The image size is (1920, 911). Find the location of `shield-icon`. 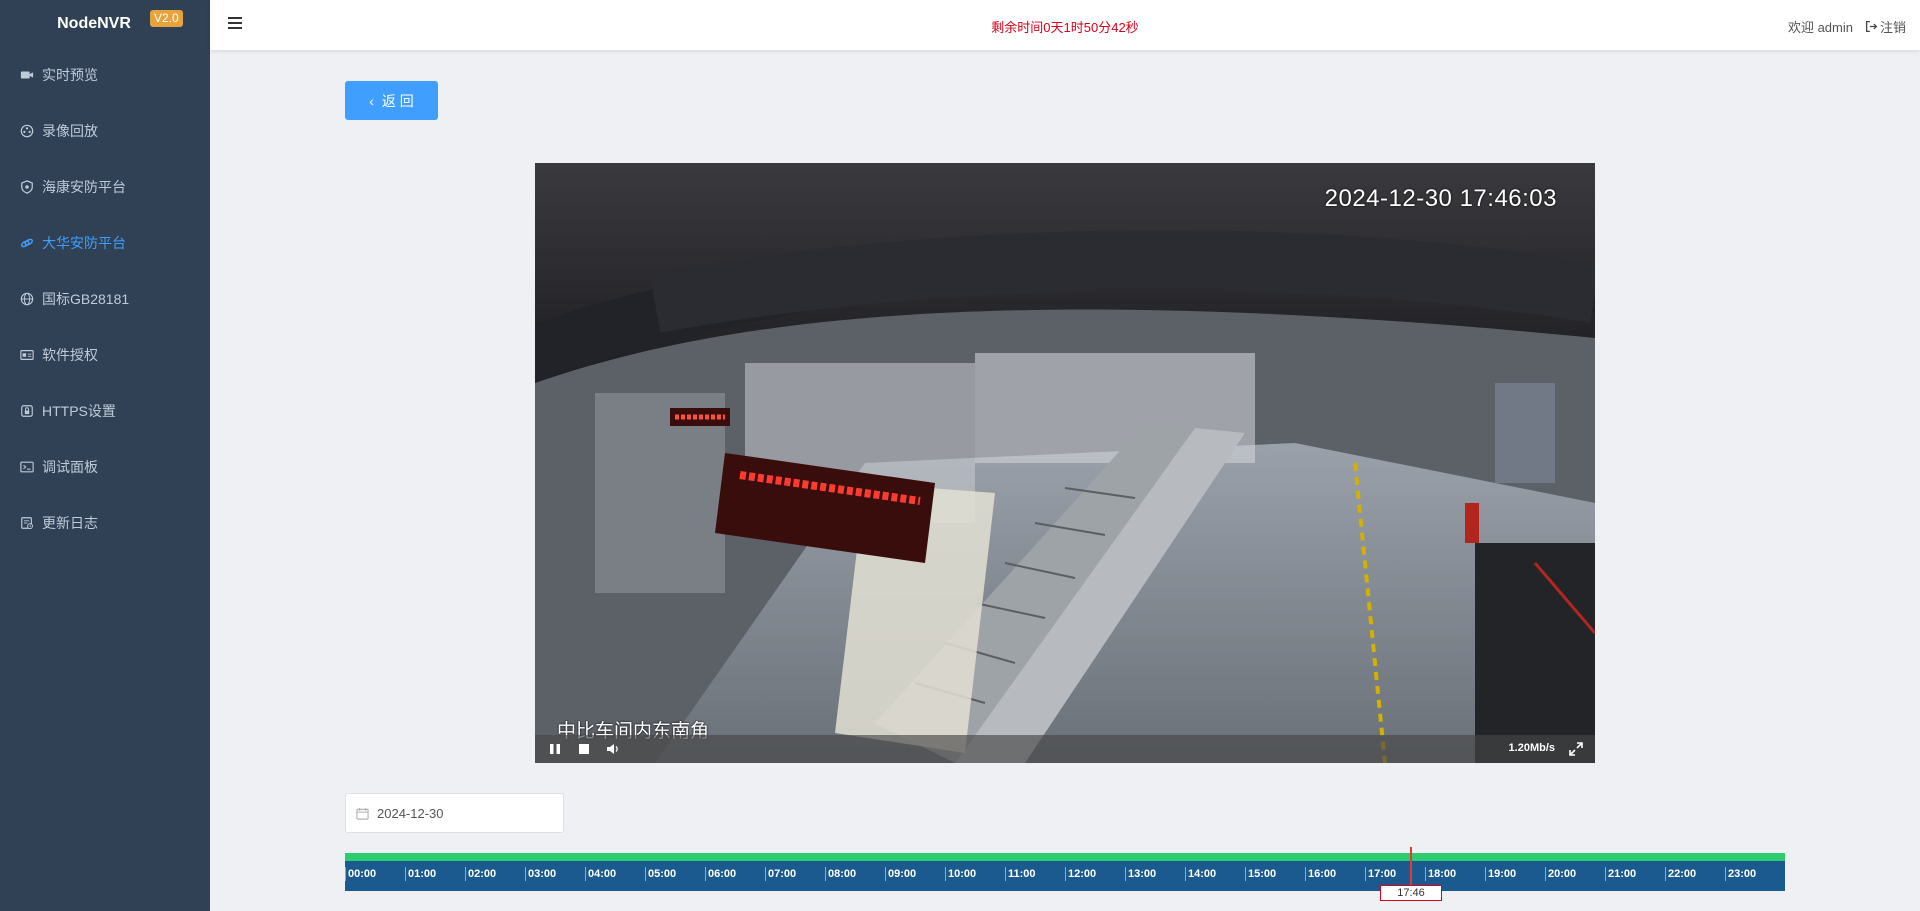

shield-icon is located at coordinates (27, 187).